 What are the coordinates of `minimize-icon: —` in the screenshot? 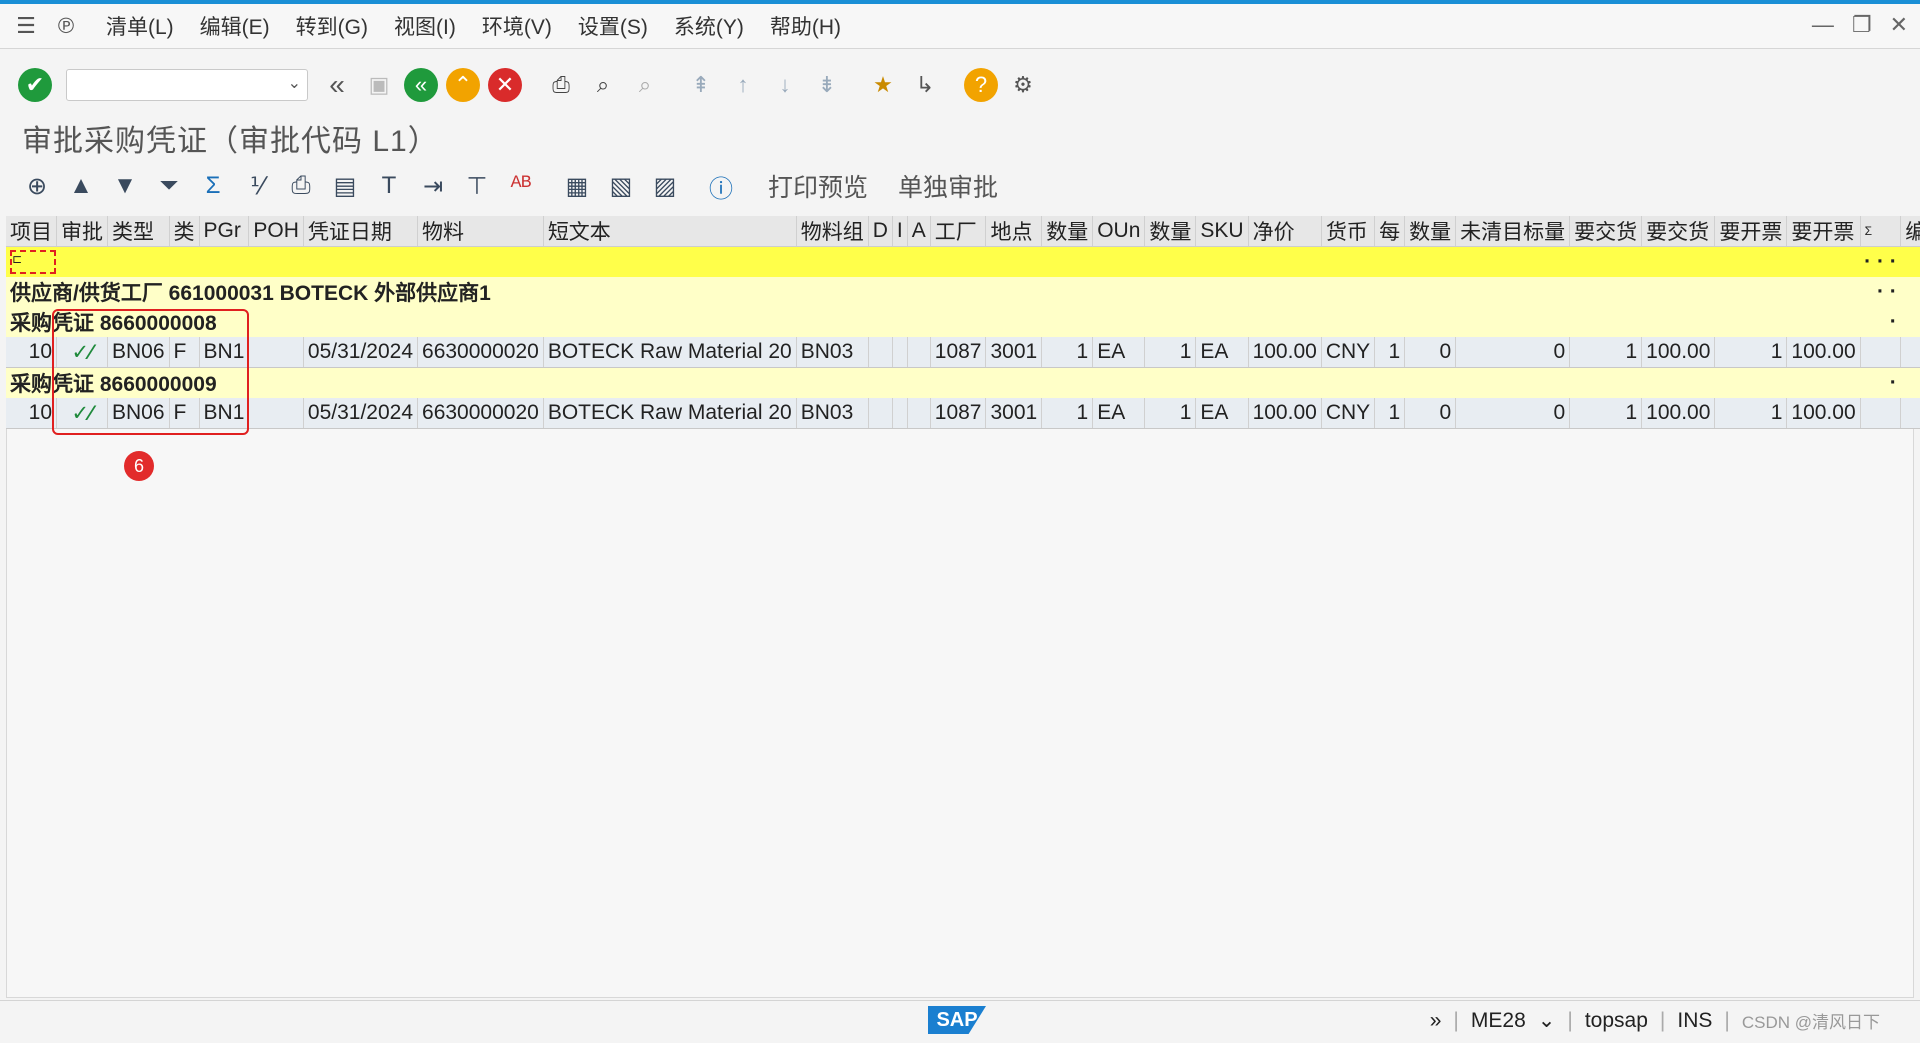 It's located at (1823, 25).